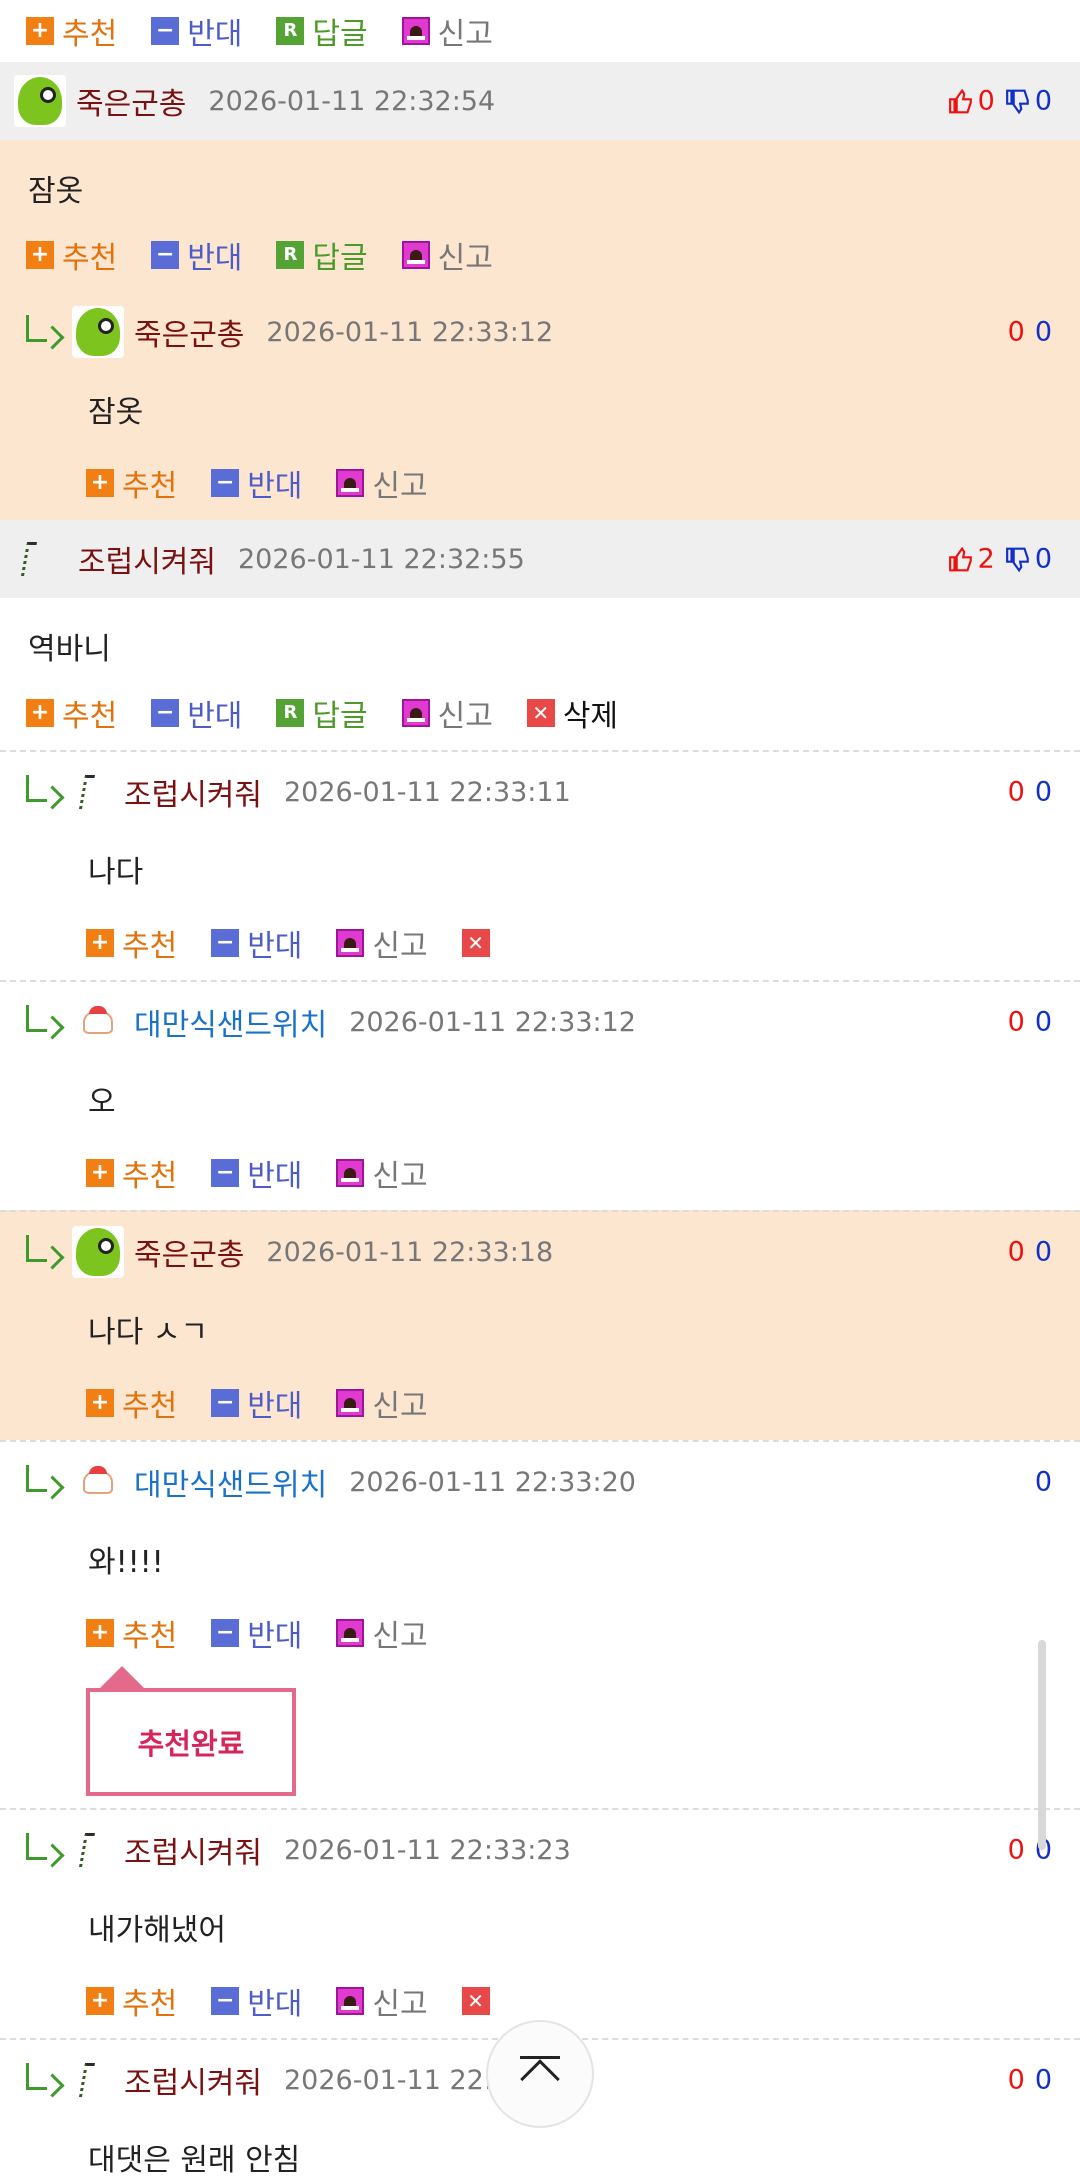 The width and height of the screenshot is (1080, 2182). What do you see at coordinates (540, 1850) in the screenshot?
I see `reply-header: 조럽시켜줘 2026-01-11 22:33:23 0 0` at bounding box center [540, 1850].